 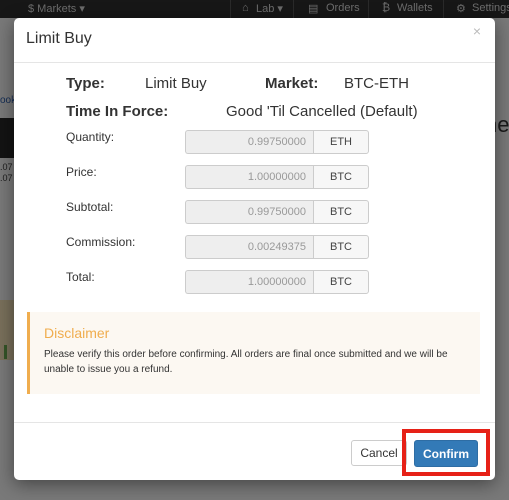 I want to click on market-label: Market:, so click(x=292, y=83).